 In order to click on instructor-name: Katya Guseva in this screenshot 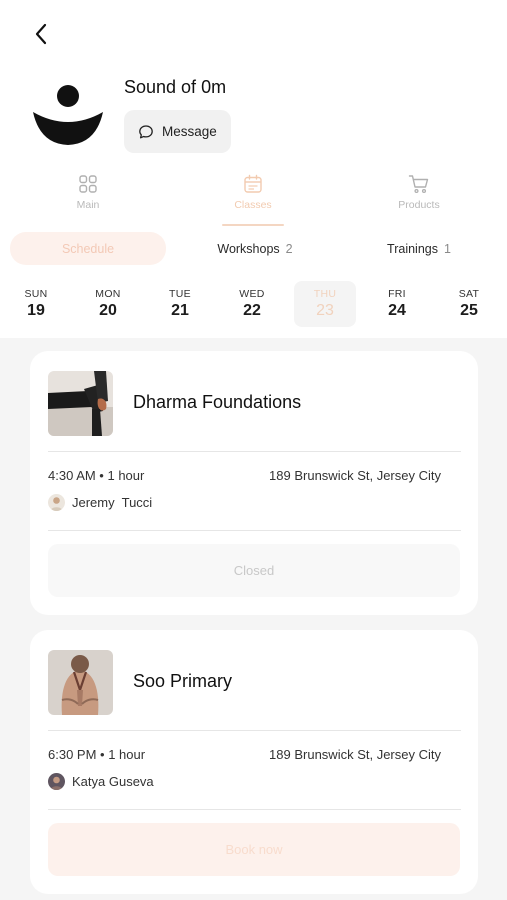, I will do `click(113, 781)`.